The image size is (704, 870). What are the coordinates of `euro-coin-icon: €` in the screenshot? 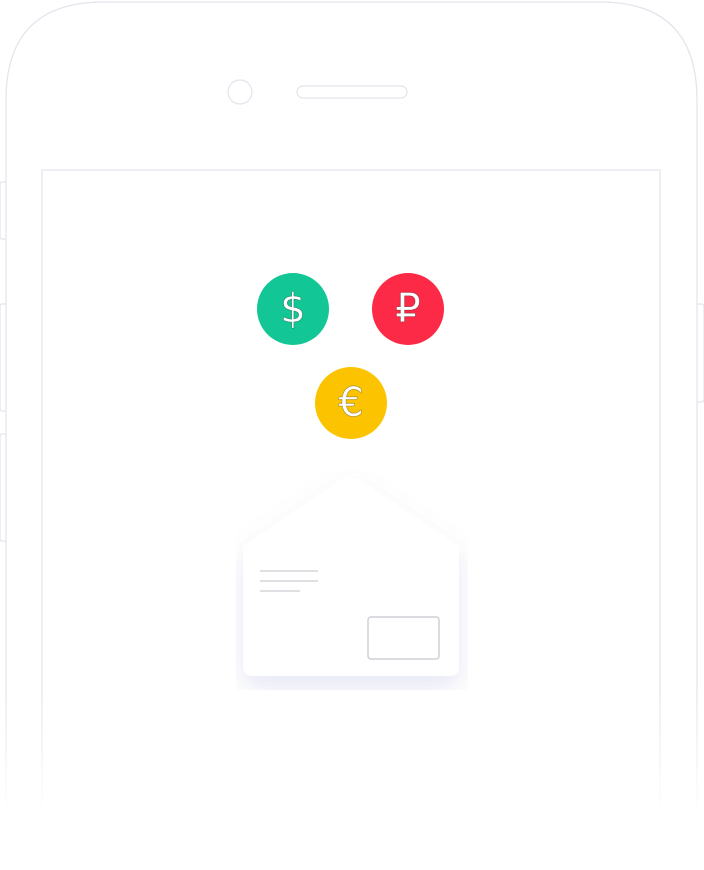 It's located at (351, 403).